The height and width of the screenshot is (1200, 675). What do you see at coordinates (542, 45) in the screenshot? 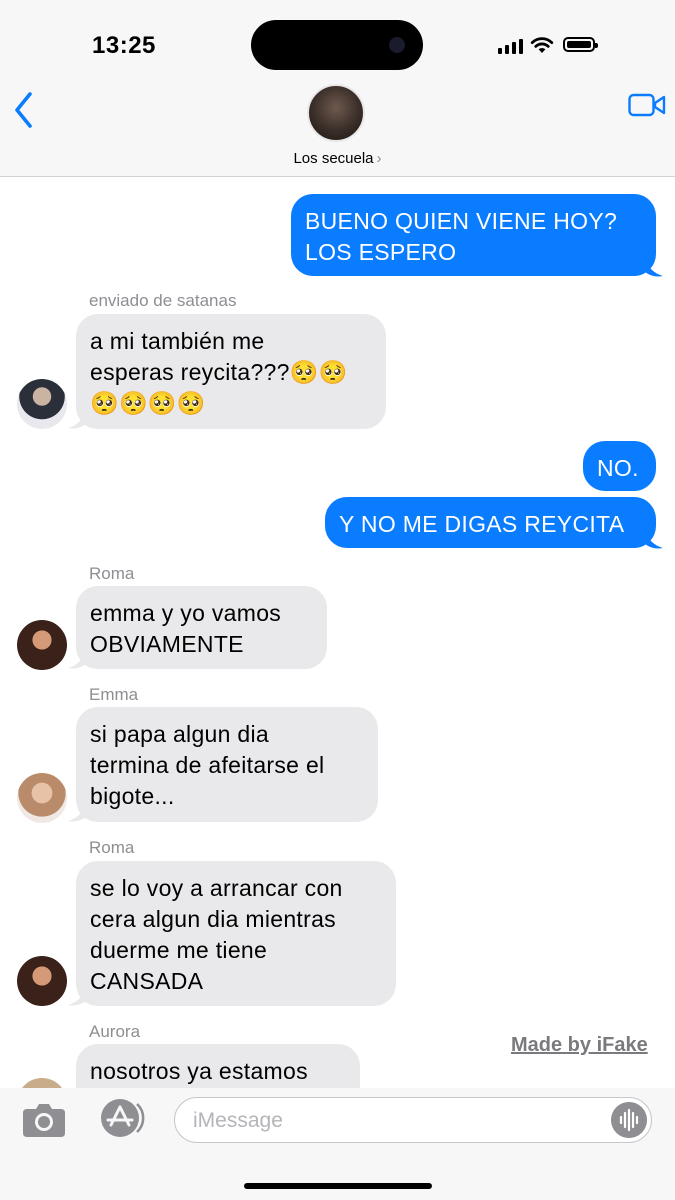
I see `wifi-icon` at bounding box center [542, 45].